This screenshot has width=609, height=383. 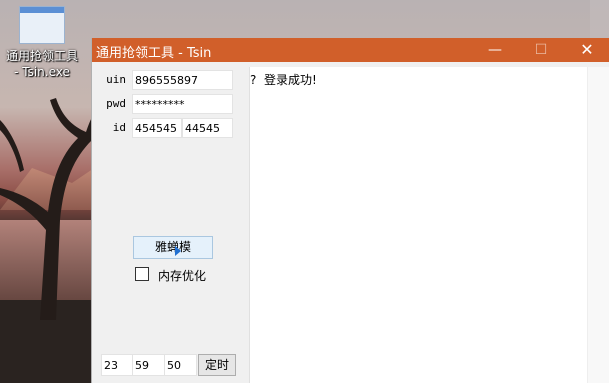 I want to click on timer-second-field: 50, so click(x=180, y=365).